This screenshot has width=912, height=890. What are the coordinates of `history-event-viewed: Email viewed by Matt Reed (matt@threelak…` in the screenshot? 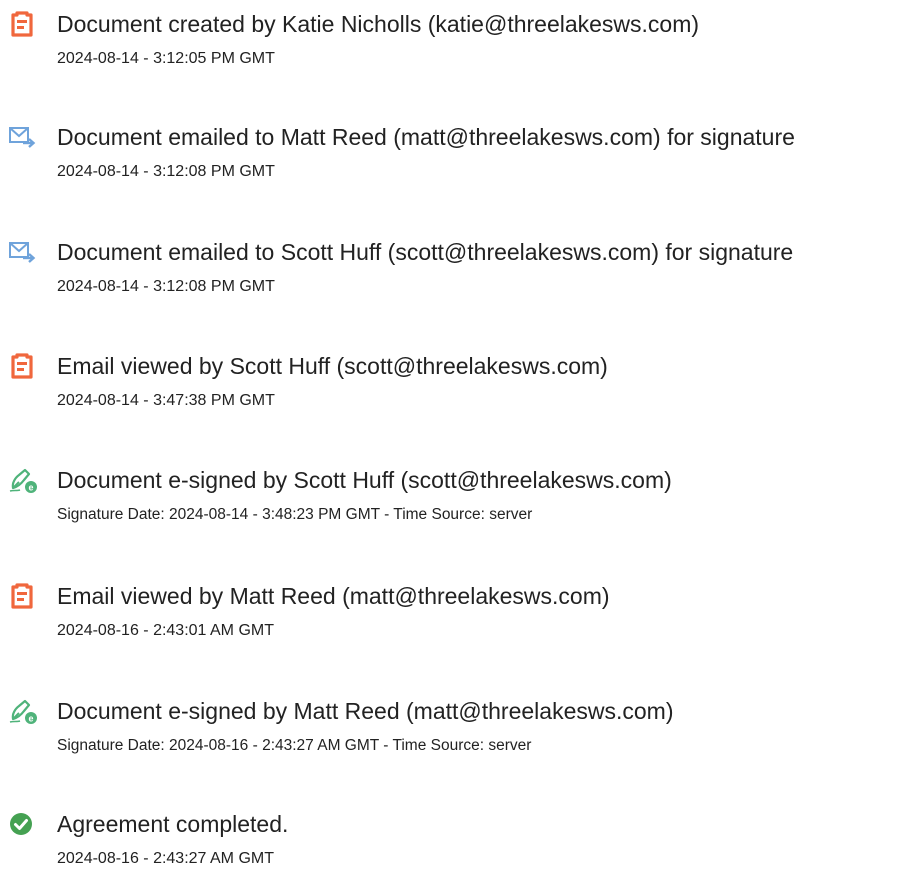 It's located at (456, 622).